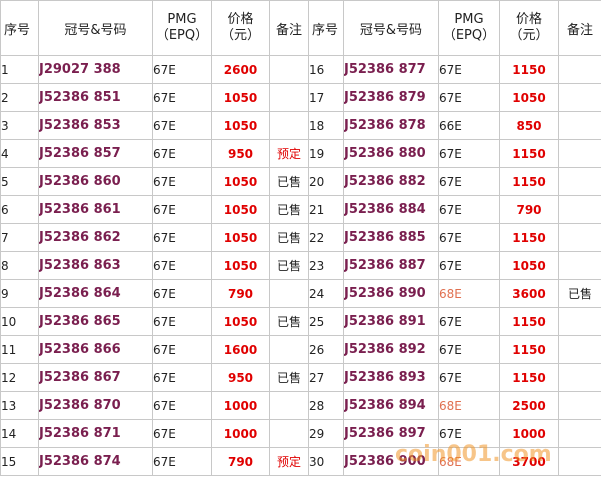 This screenshot has height=482, width=601. What do you see at coordinates (326, 153) in the screenshot?
I see `row-number: 19` at bounding box center [326, 153].